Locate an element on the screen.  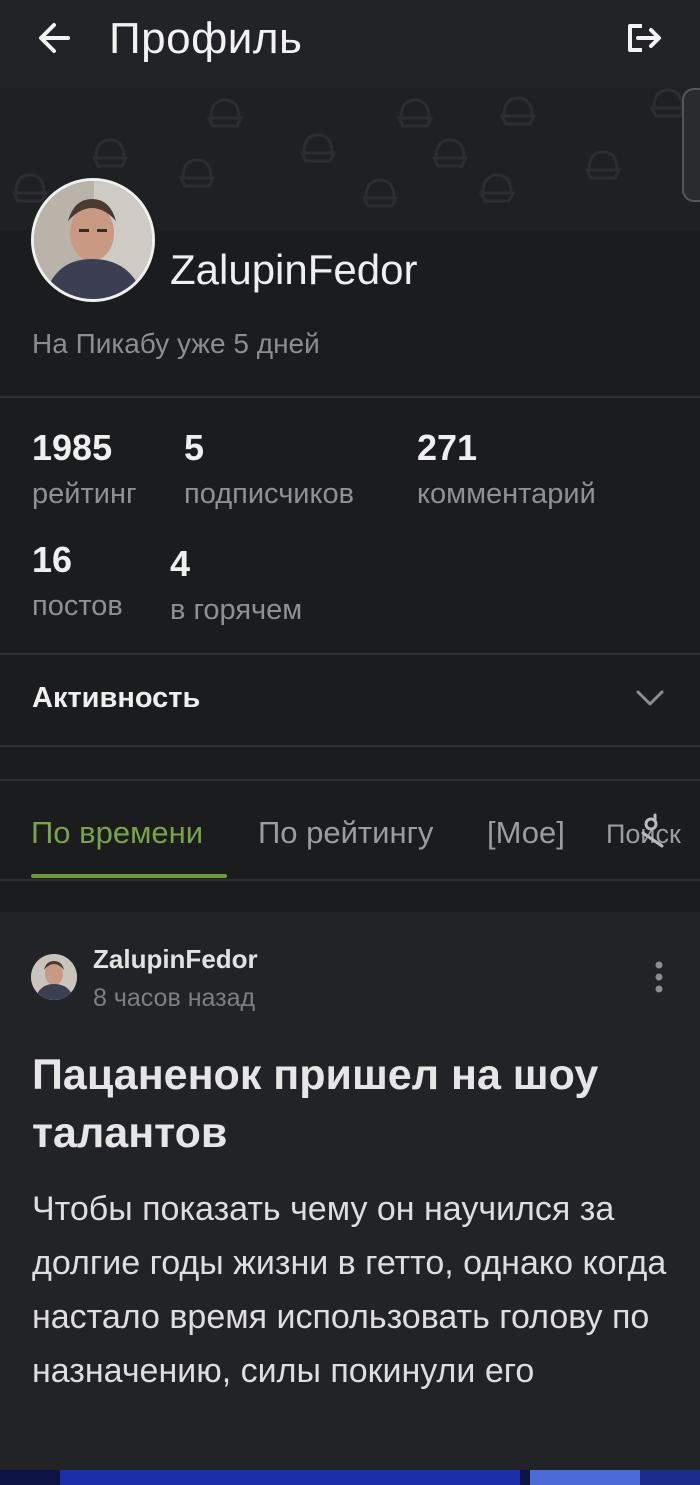
video-thumbnail is located at coordinates (350, 1477).